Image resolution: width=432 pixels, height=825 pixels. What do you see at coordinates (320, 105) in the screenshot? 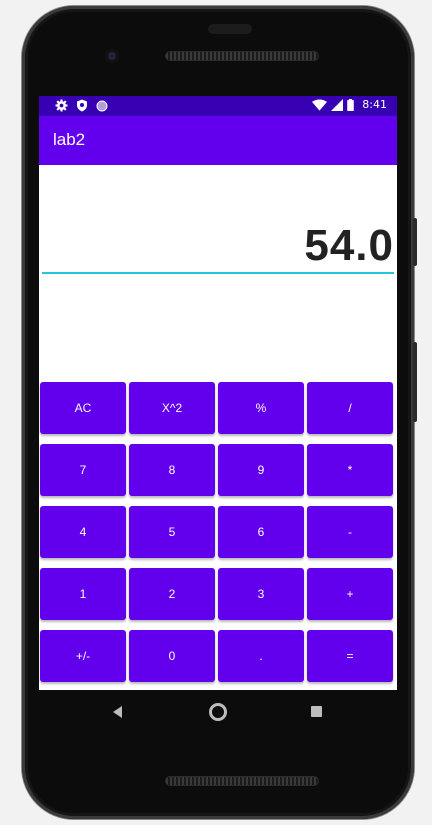
I see `wifi-icon` at bounding box center [320, 105].